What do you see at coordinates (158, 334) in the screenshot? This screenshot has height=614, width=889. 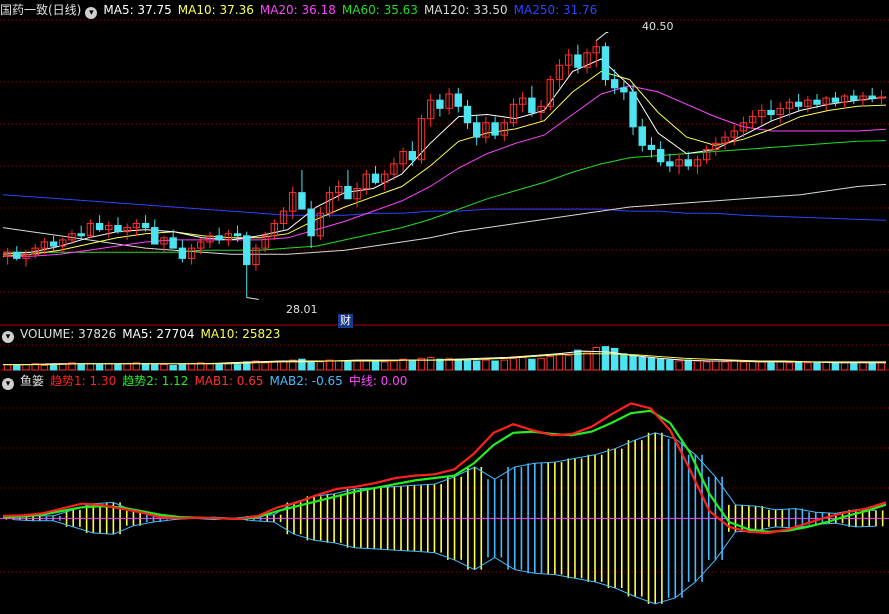 I see `volume-ma5-label: MA5: 27704` at bounding box center [158, 334].